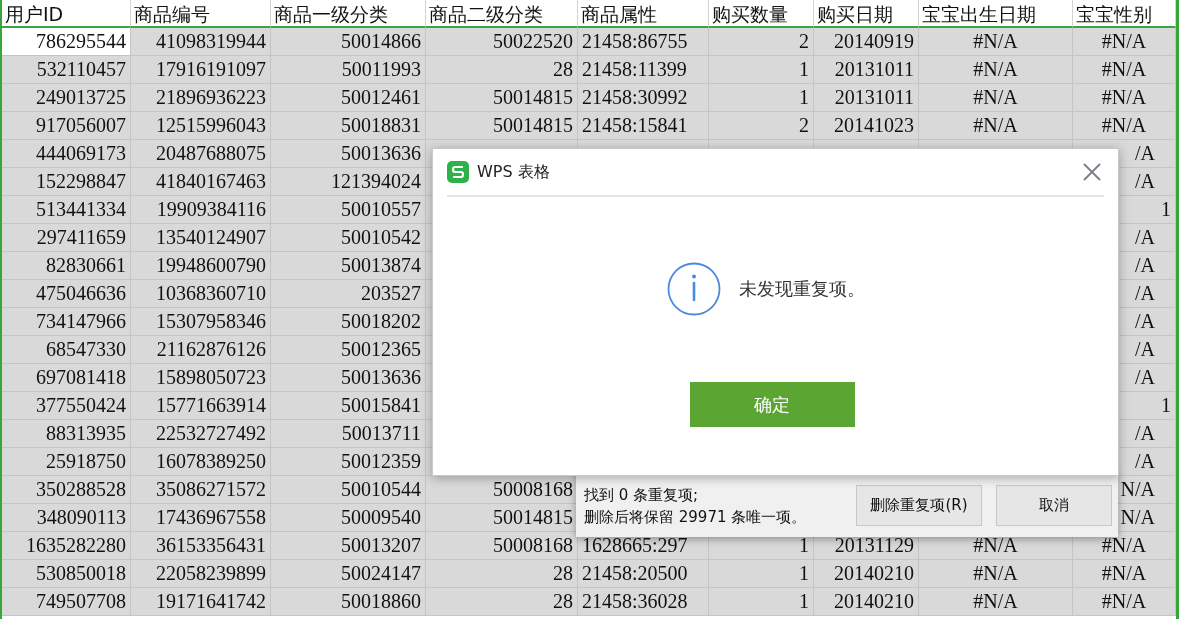  I want to click on message-text: 找到 0 条重复项;, so click(642, 494).